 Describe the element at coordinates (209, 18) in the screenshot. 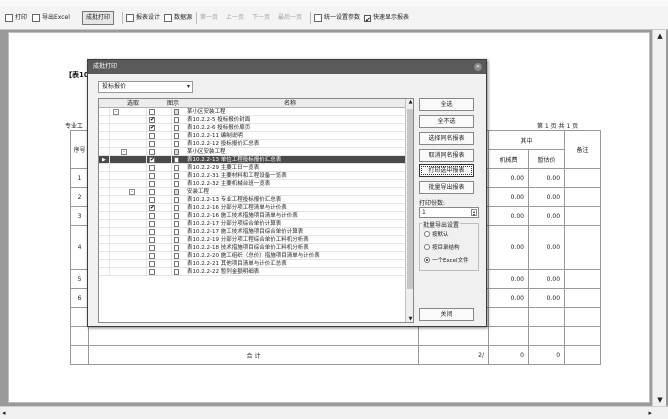

I see `first-page-button: 第一页` at that location.